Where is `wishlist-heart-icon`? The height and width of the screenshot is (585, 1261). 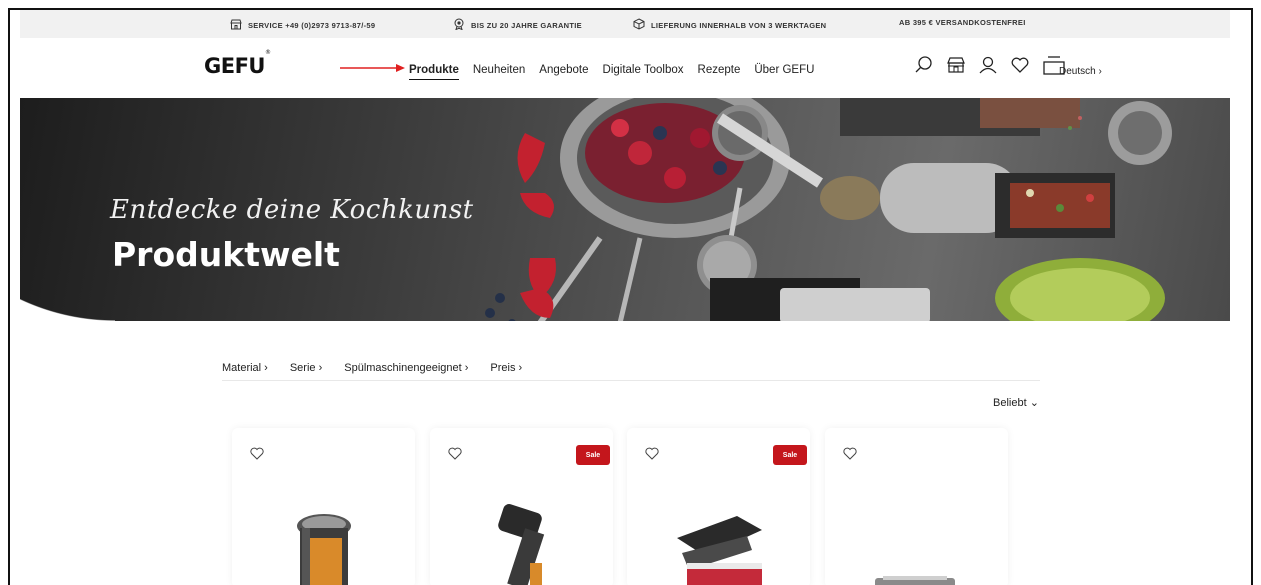
wishlist-heart-icon is located at coordinates (1020, 65).